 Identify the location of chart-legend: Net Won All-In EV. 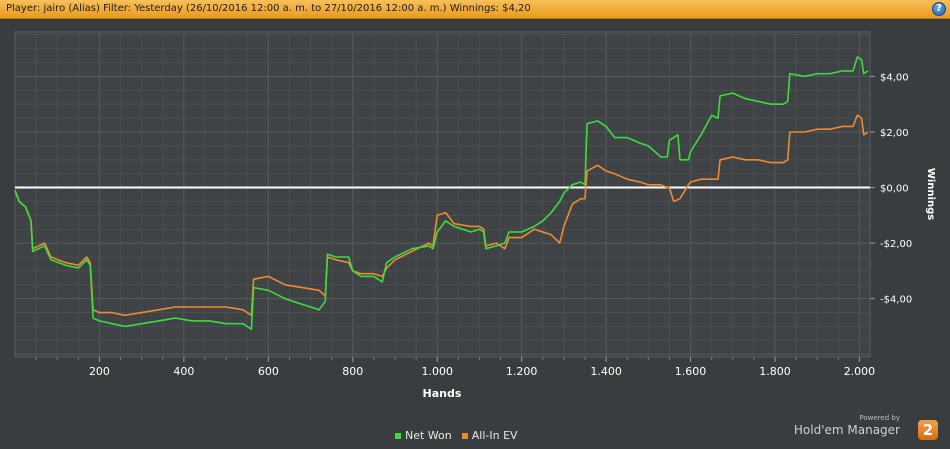
(461, 435).